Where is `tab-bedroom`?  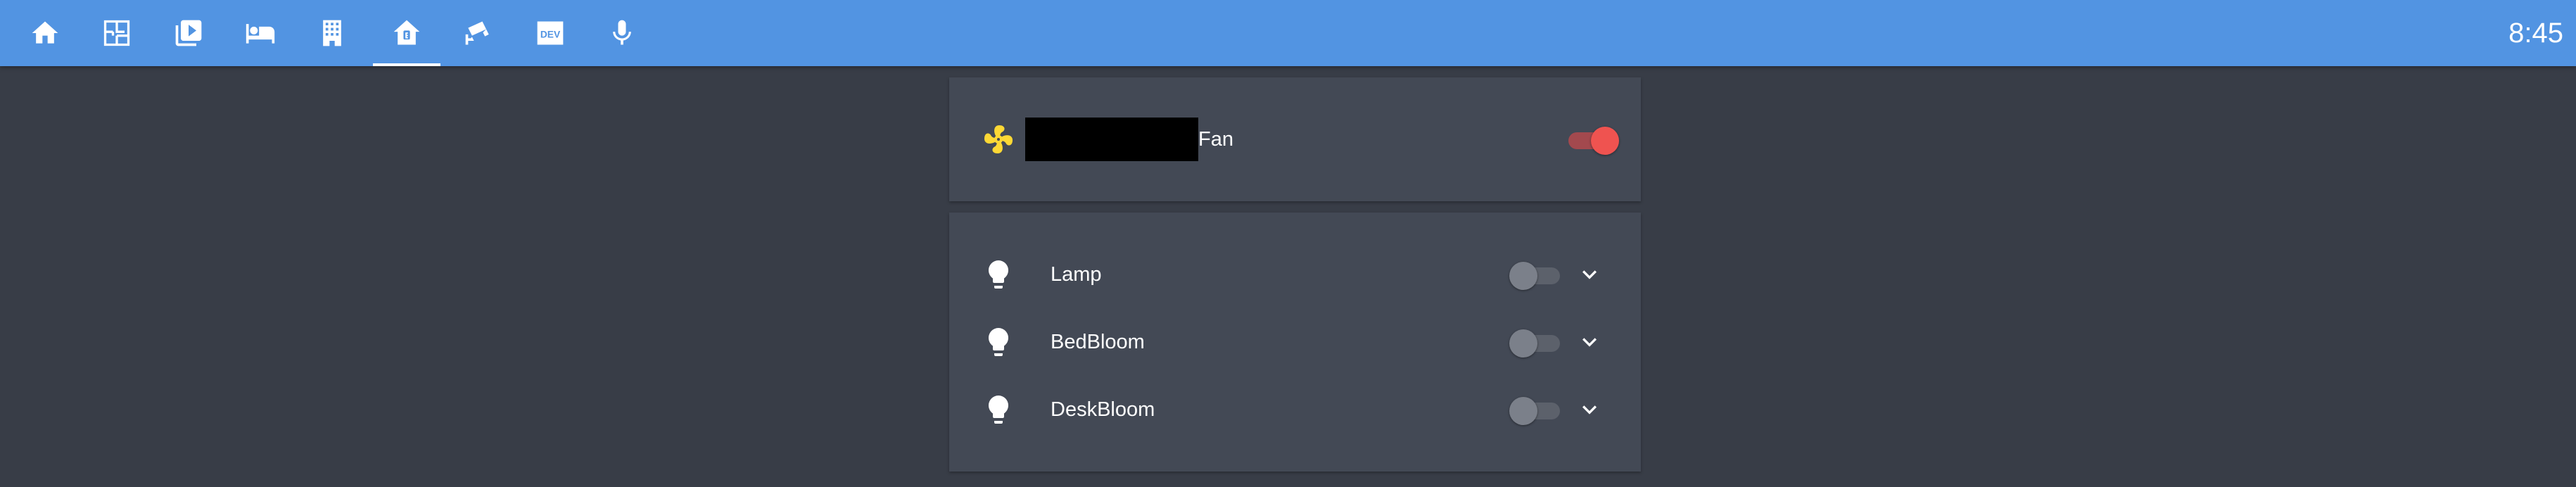
tab-bedroom is located at coordinates (260, 33).